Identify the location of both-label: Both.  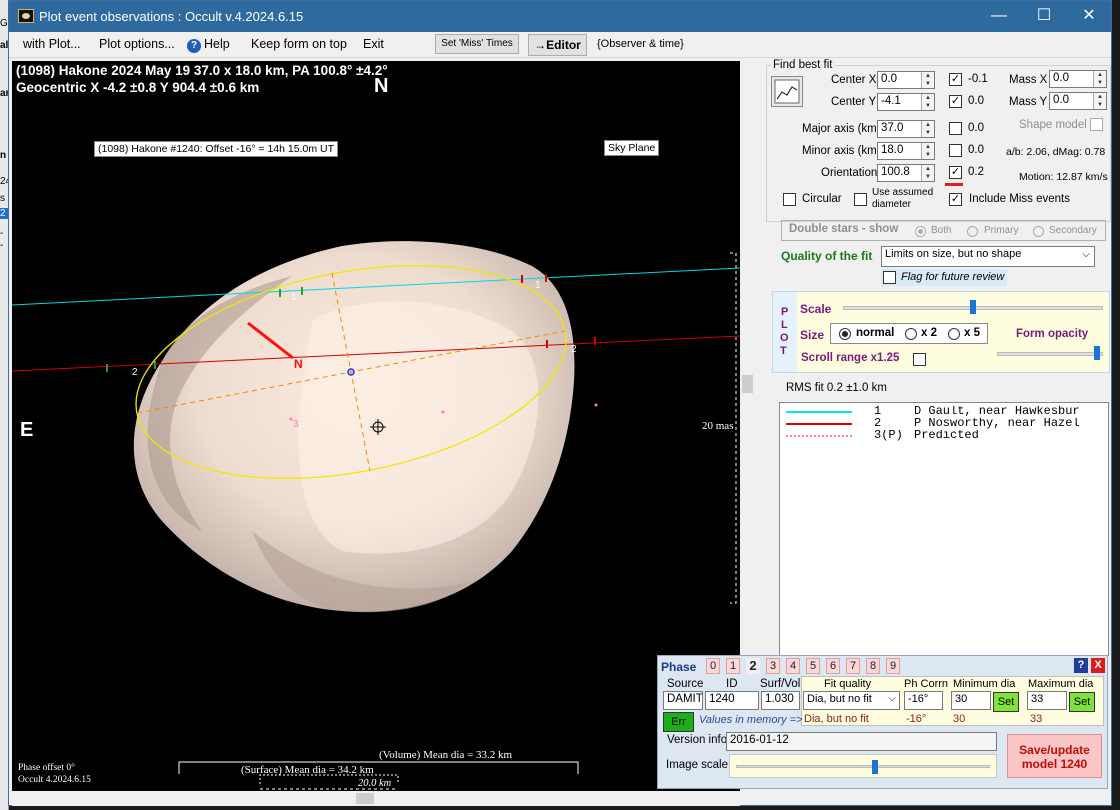
(941, 230).